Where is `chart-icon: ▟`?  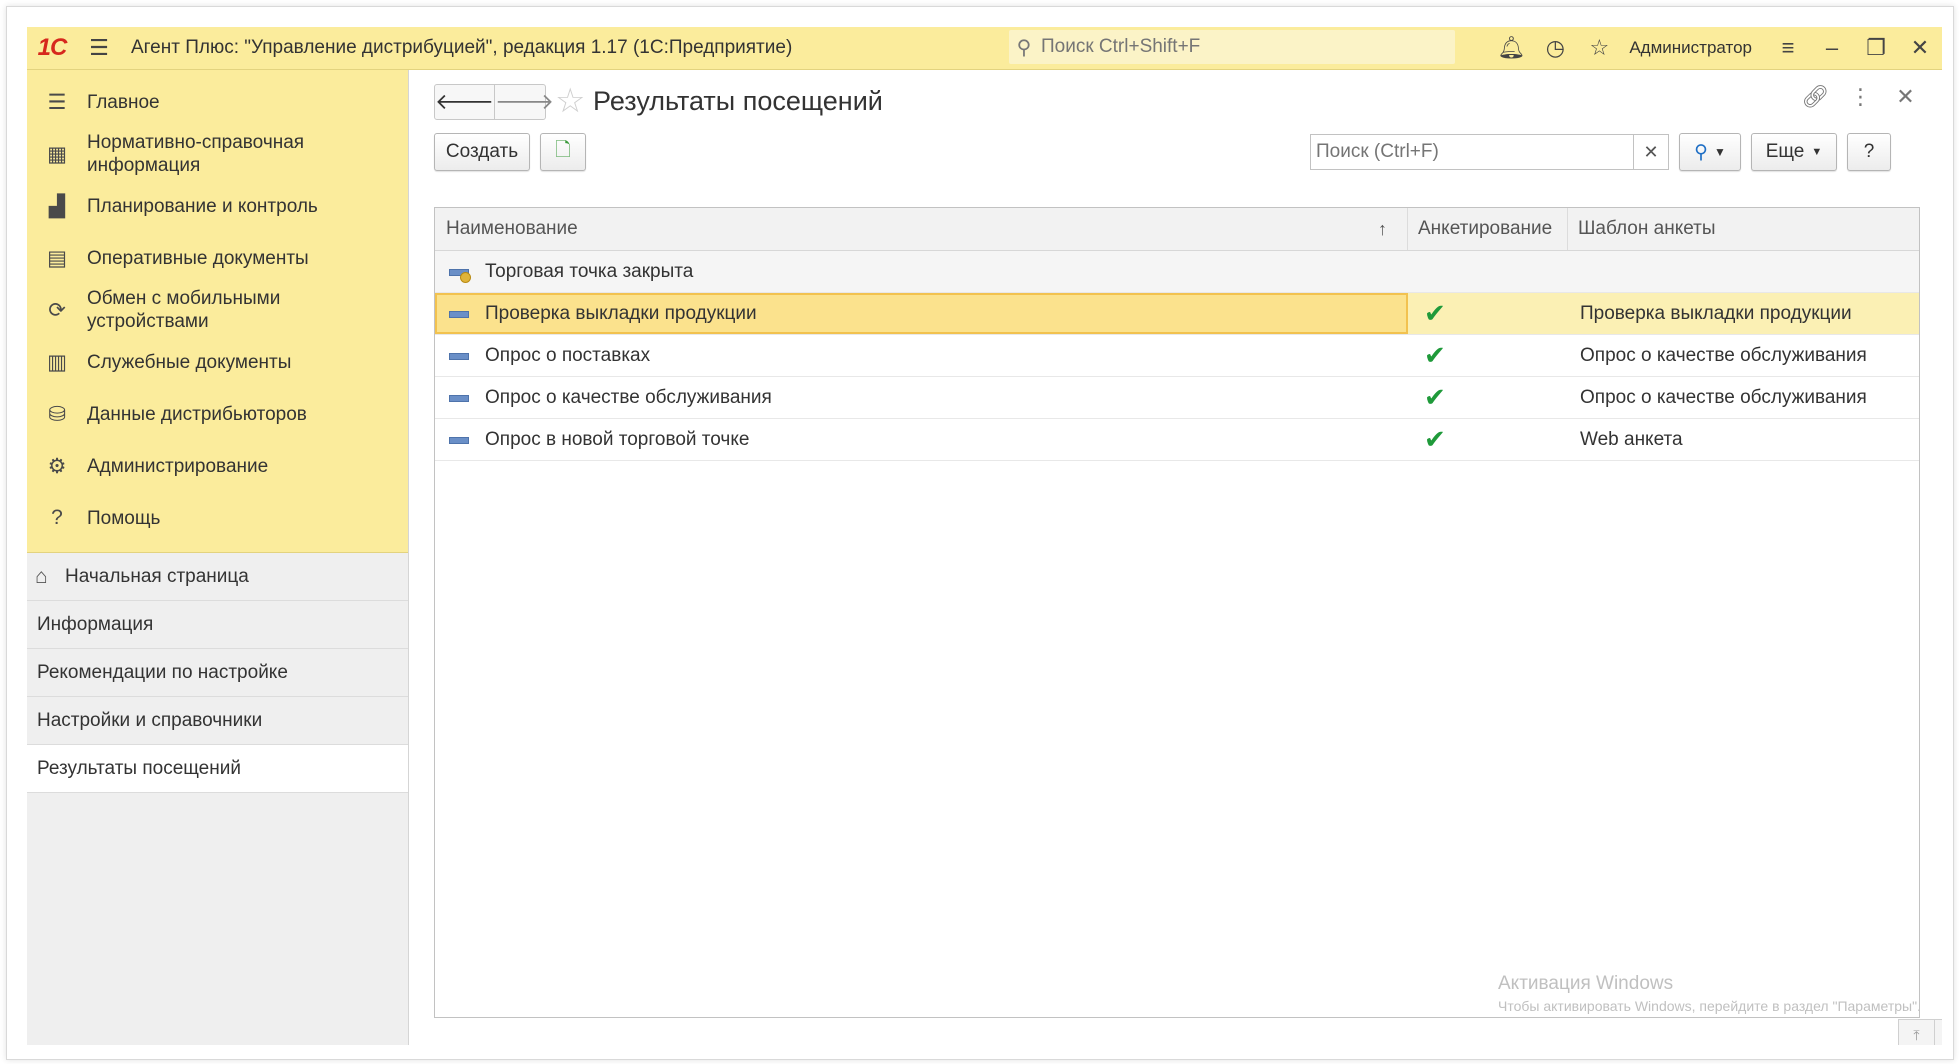
chart-icon: ▟ is located at coordinates (57, 206).